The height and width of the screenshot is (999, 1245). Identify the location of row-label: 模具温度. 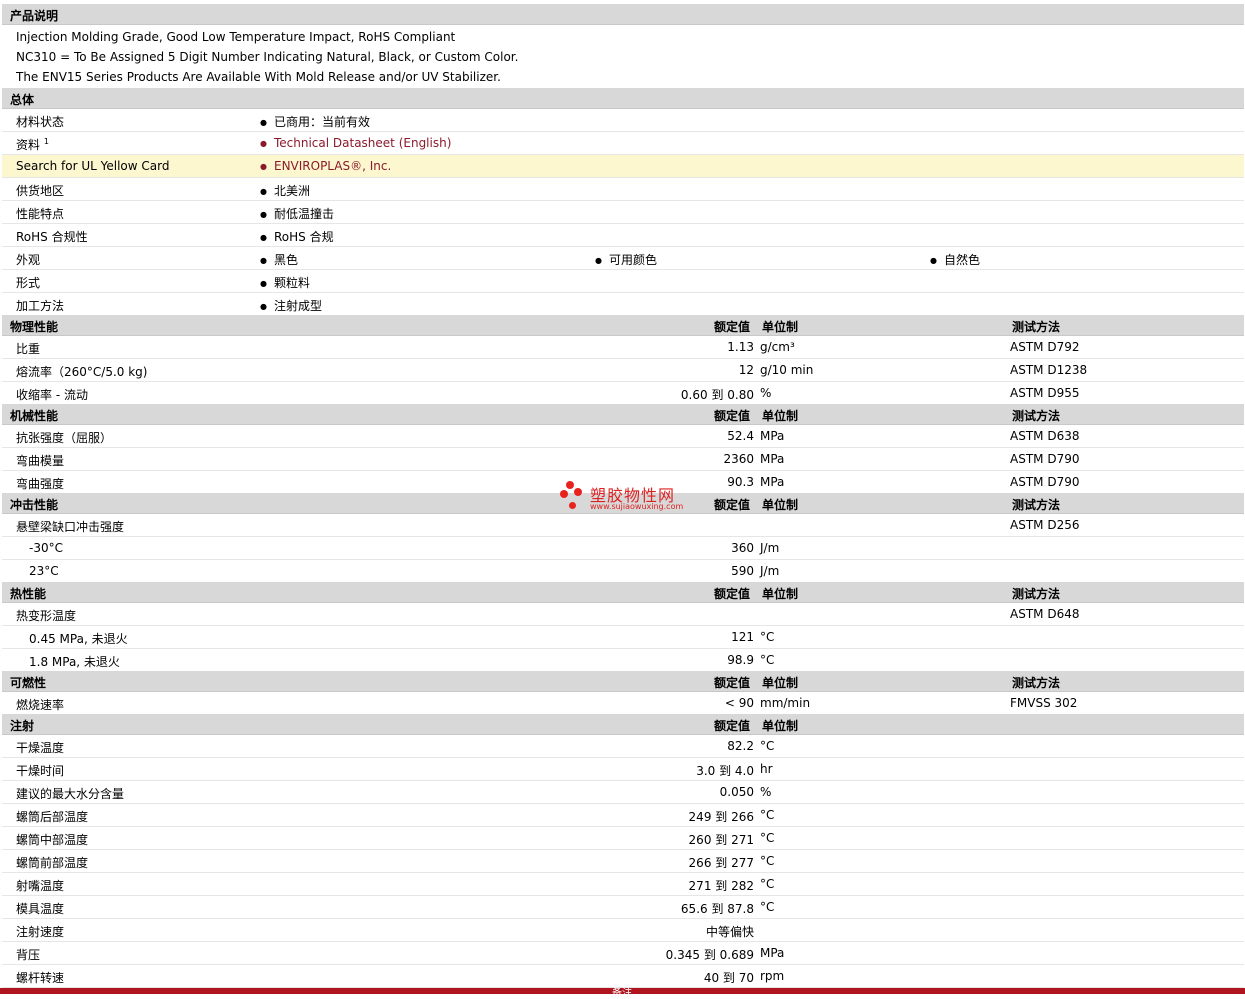
(40, 909).